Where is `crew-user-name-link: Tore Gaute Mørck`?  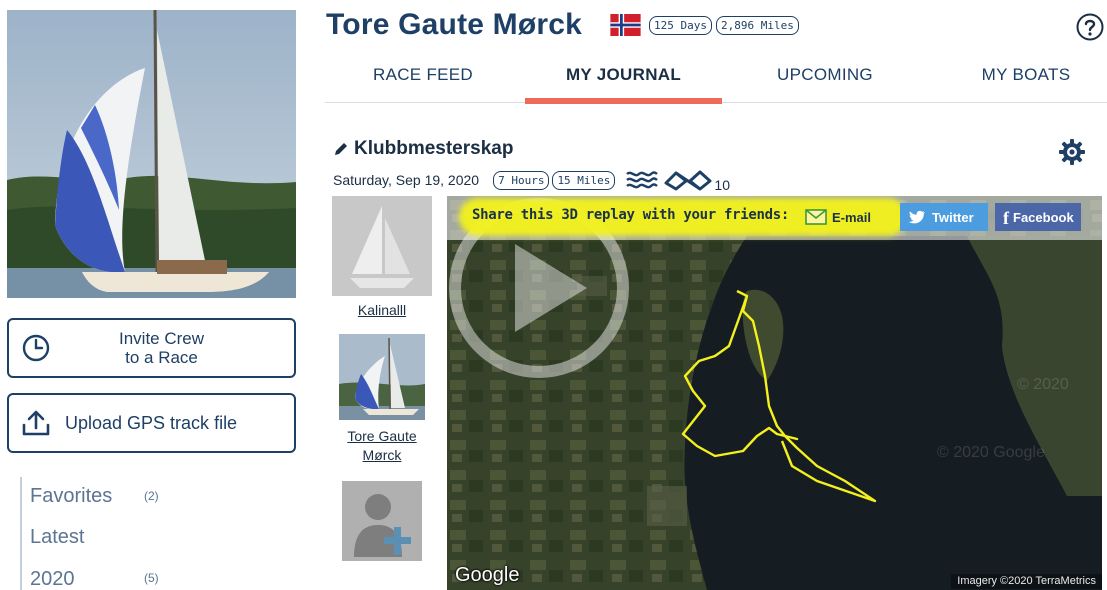
crew-user-name-link: Tore Gaute Mørck is located at coordinates (382, 446).